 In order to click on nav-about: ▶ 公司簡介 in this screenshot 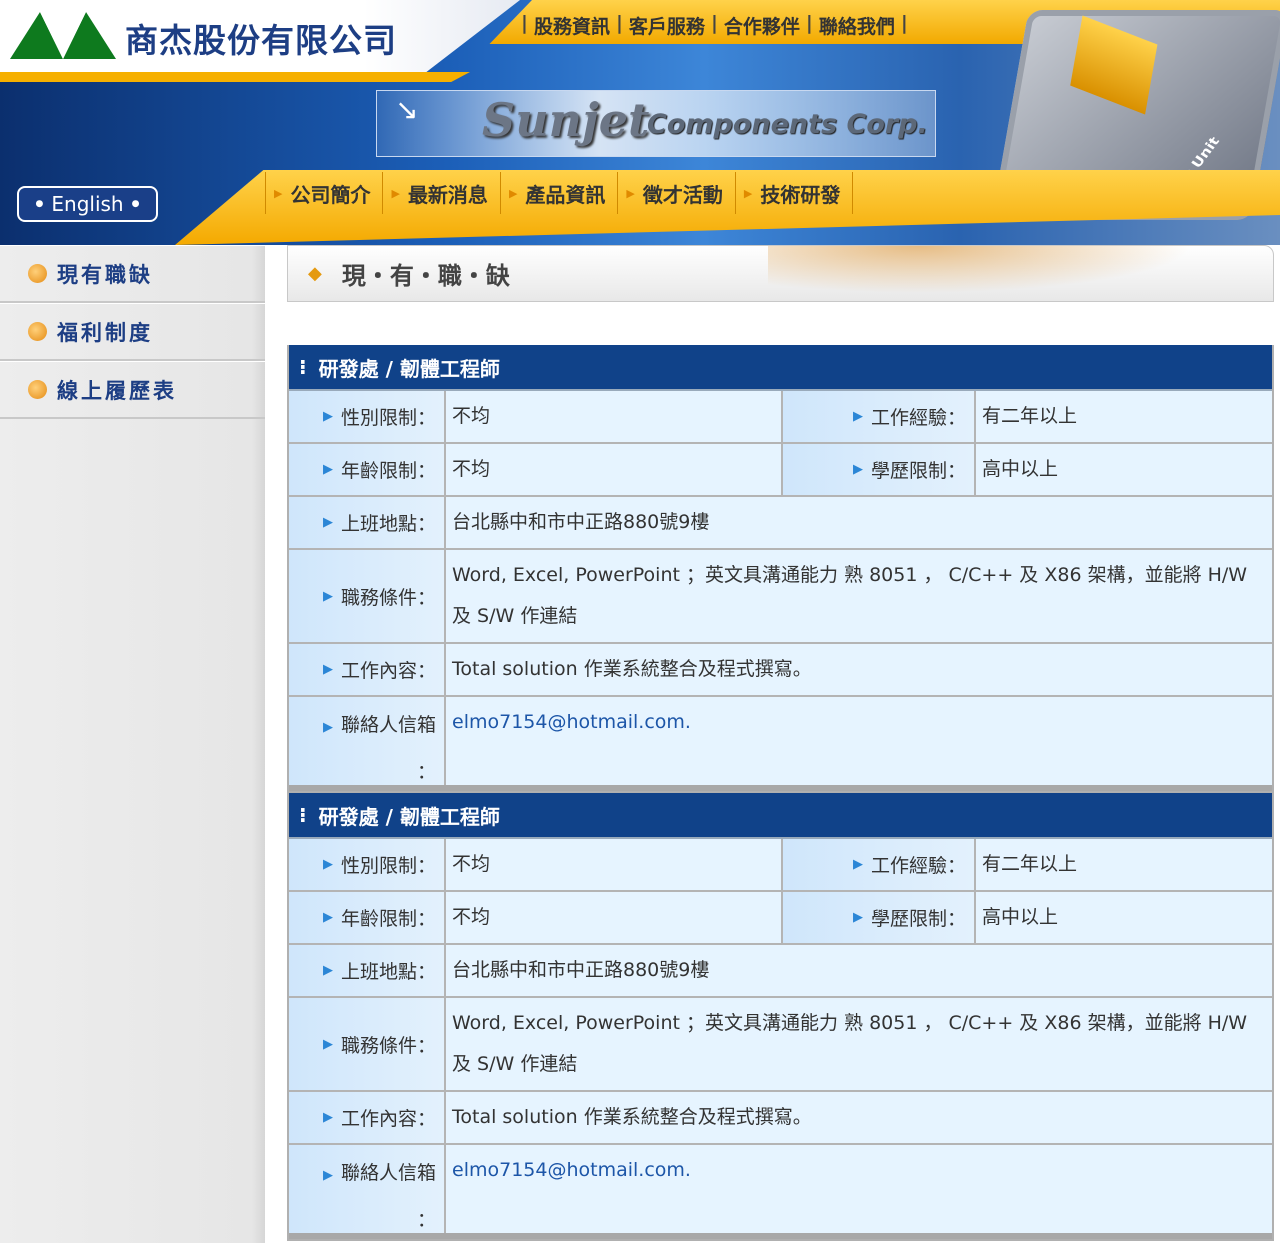, I will do `click(323, 193)`.